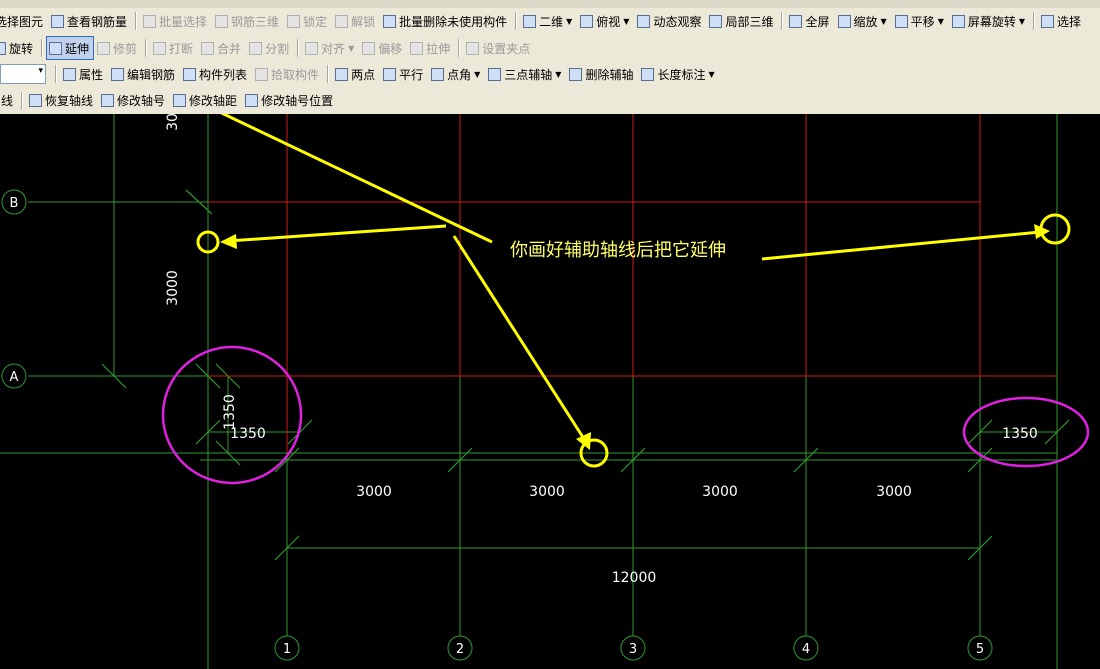  I want to click on delete-axis-icon, so click(576, 74).